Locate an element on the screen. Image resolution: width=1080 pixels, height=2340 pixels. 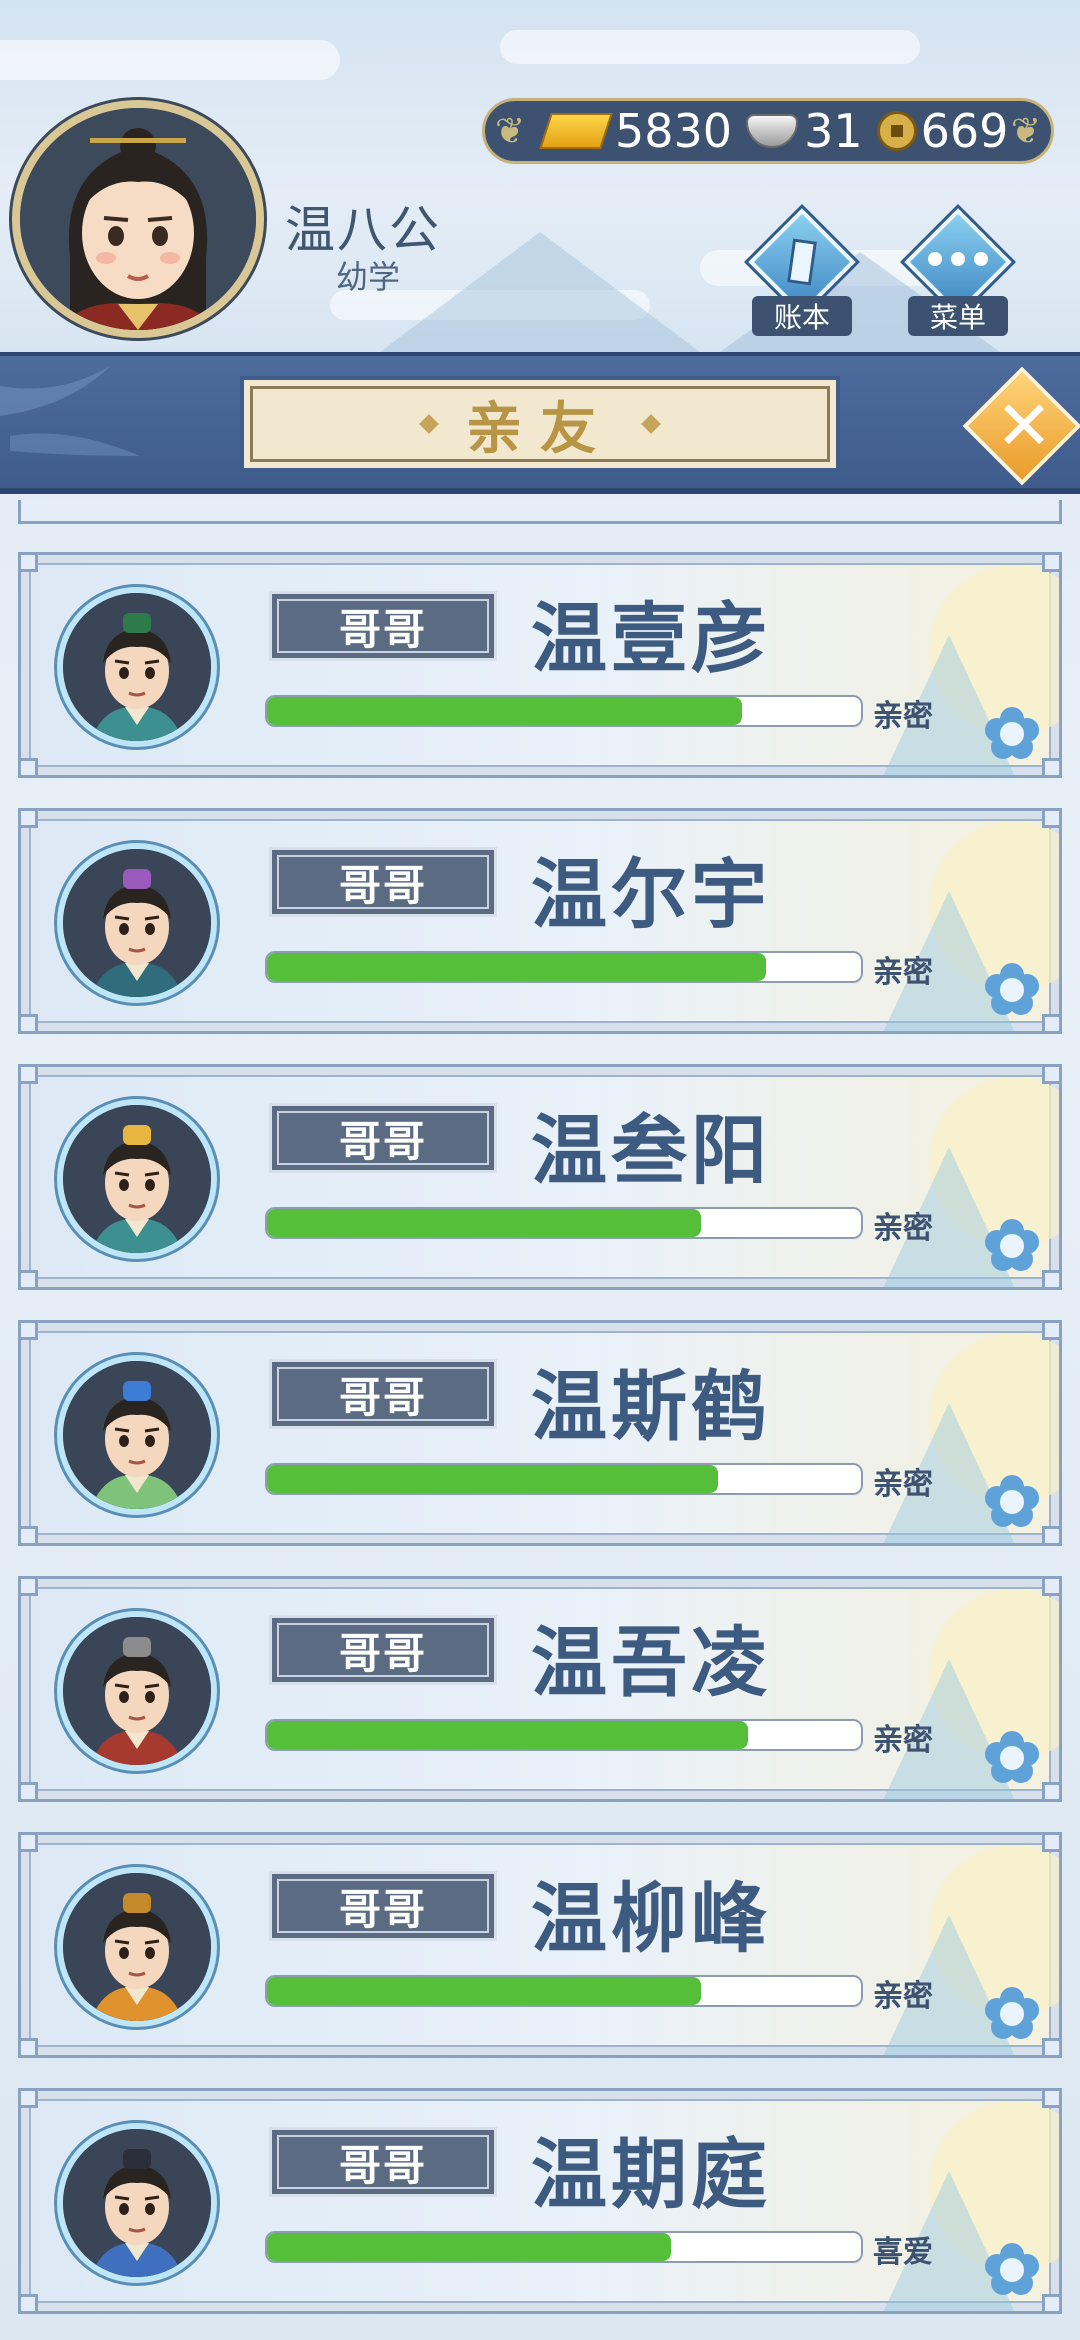
gold-ingot-icon is located at coordinates (576, 131).